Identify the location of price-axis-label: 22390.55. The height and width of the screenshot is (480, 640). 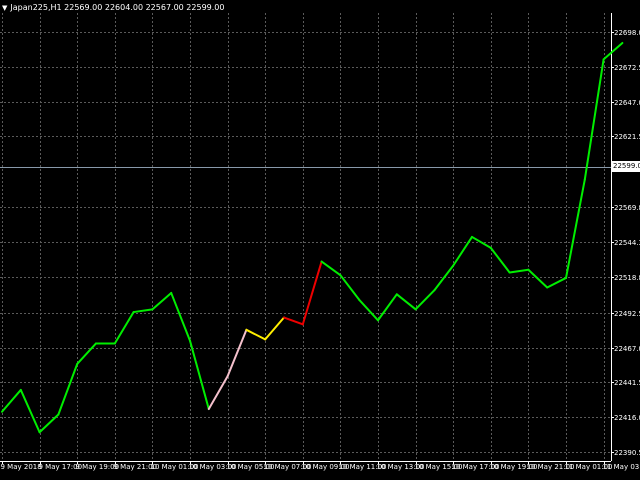
(627, 452).